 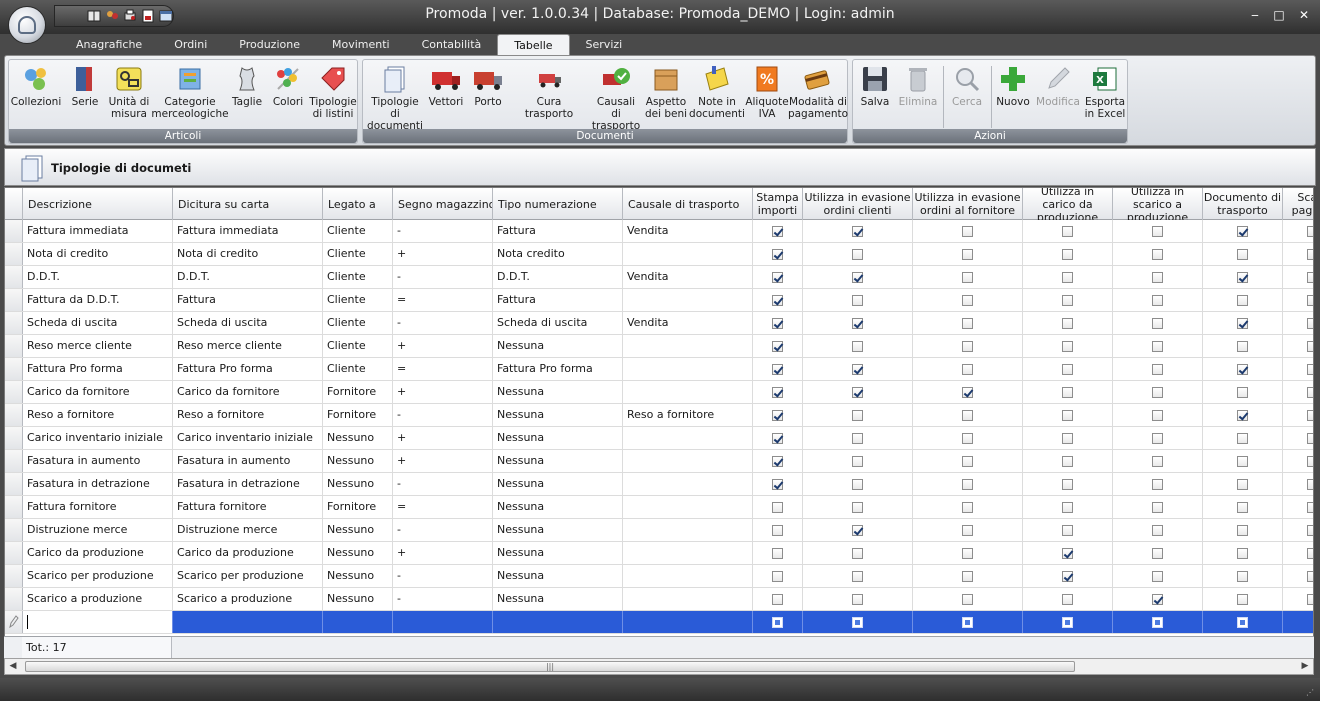 I want to click on new-row, so click(x=659, y=622).